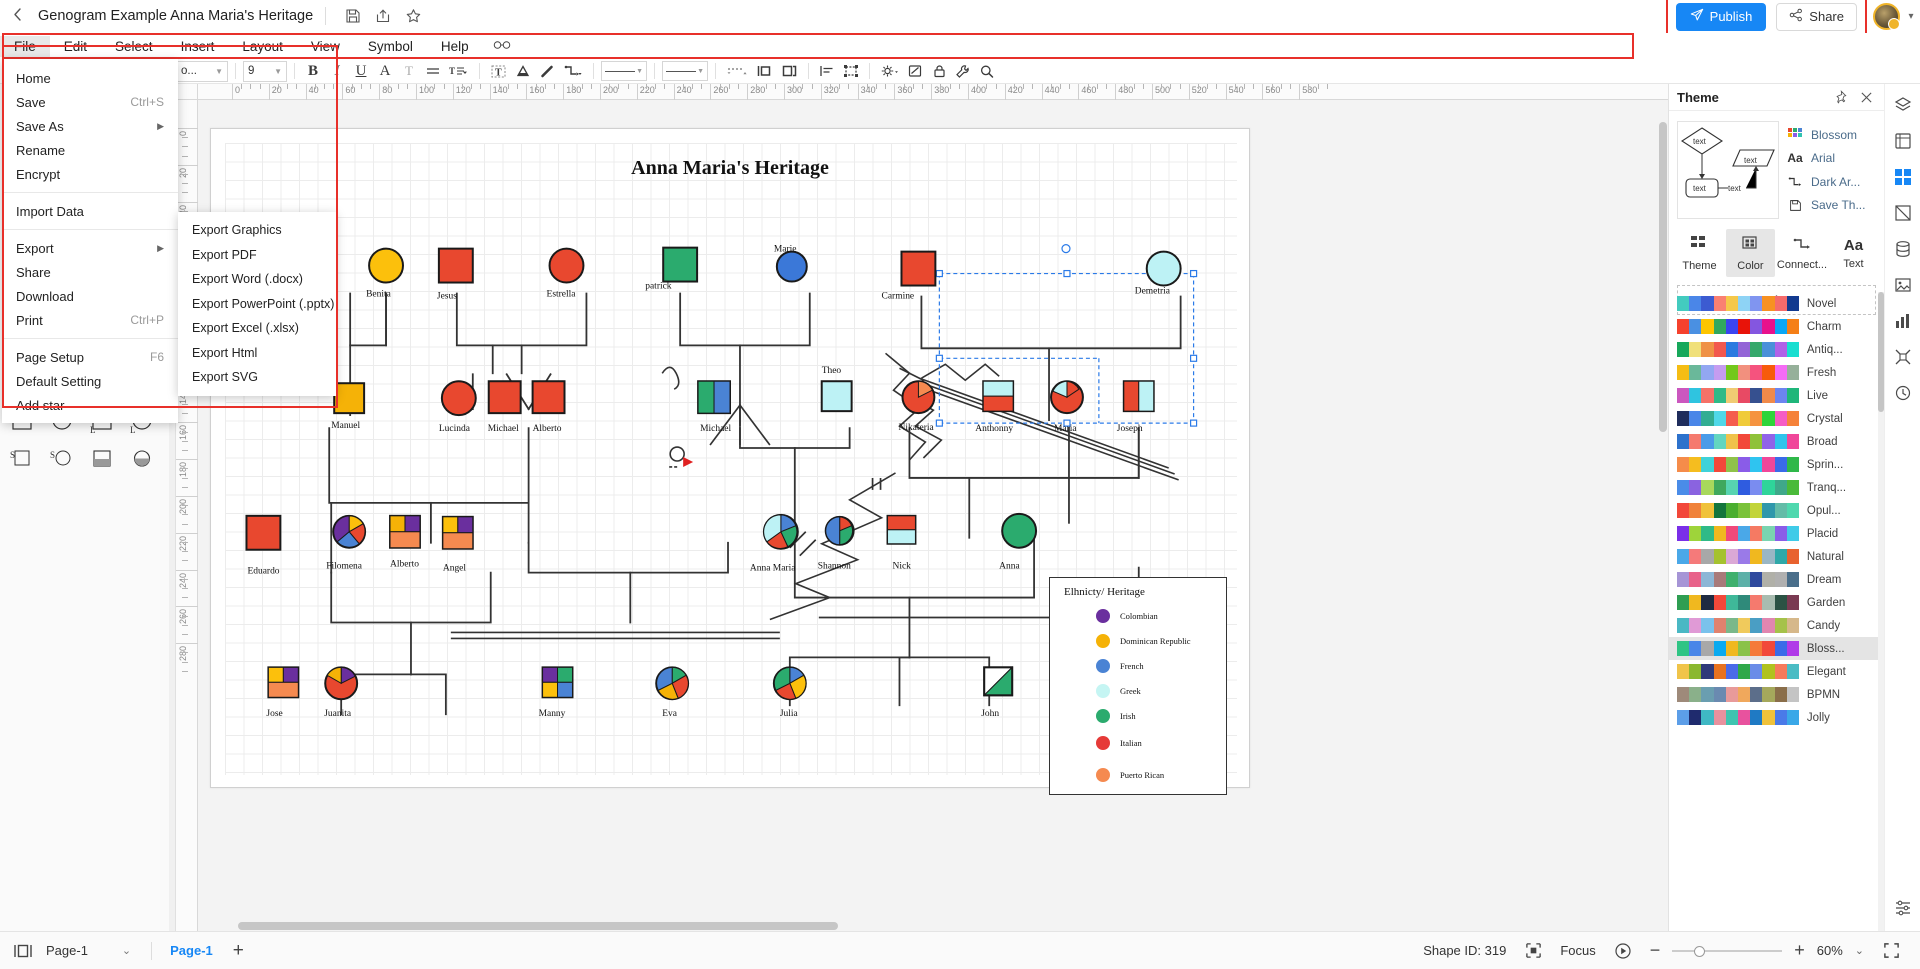 The width and height of the screenshot is (1920, 969). What do you see at coordinates (1776, 556) in the screenshot?
I see `palette-item: Natural` at bounding box center [1776, 556].